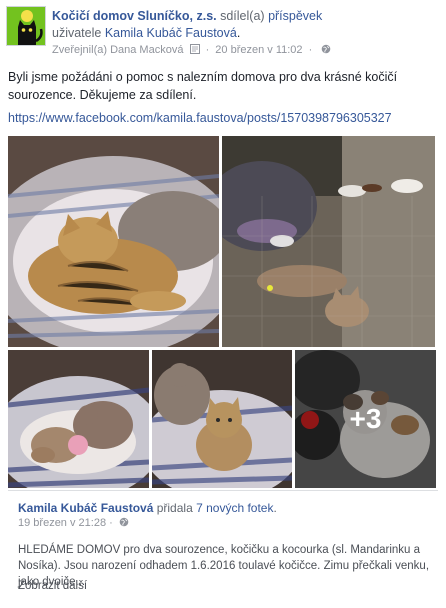 This screenshot has width=446, height=608. I want to click on shared-label: sdílel(a), so click(242, 16).